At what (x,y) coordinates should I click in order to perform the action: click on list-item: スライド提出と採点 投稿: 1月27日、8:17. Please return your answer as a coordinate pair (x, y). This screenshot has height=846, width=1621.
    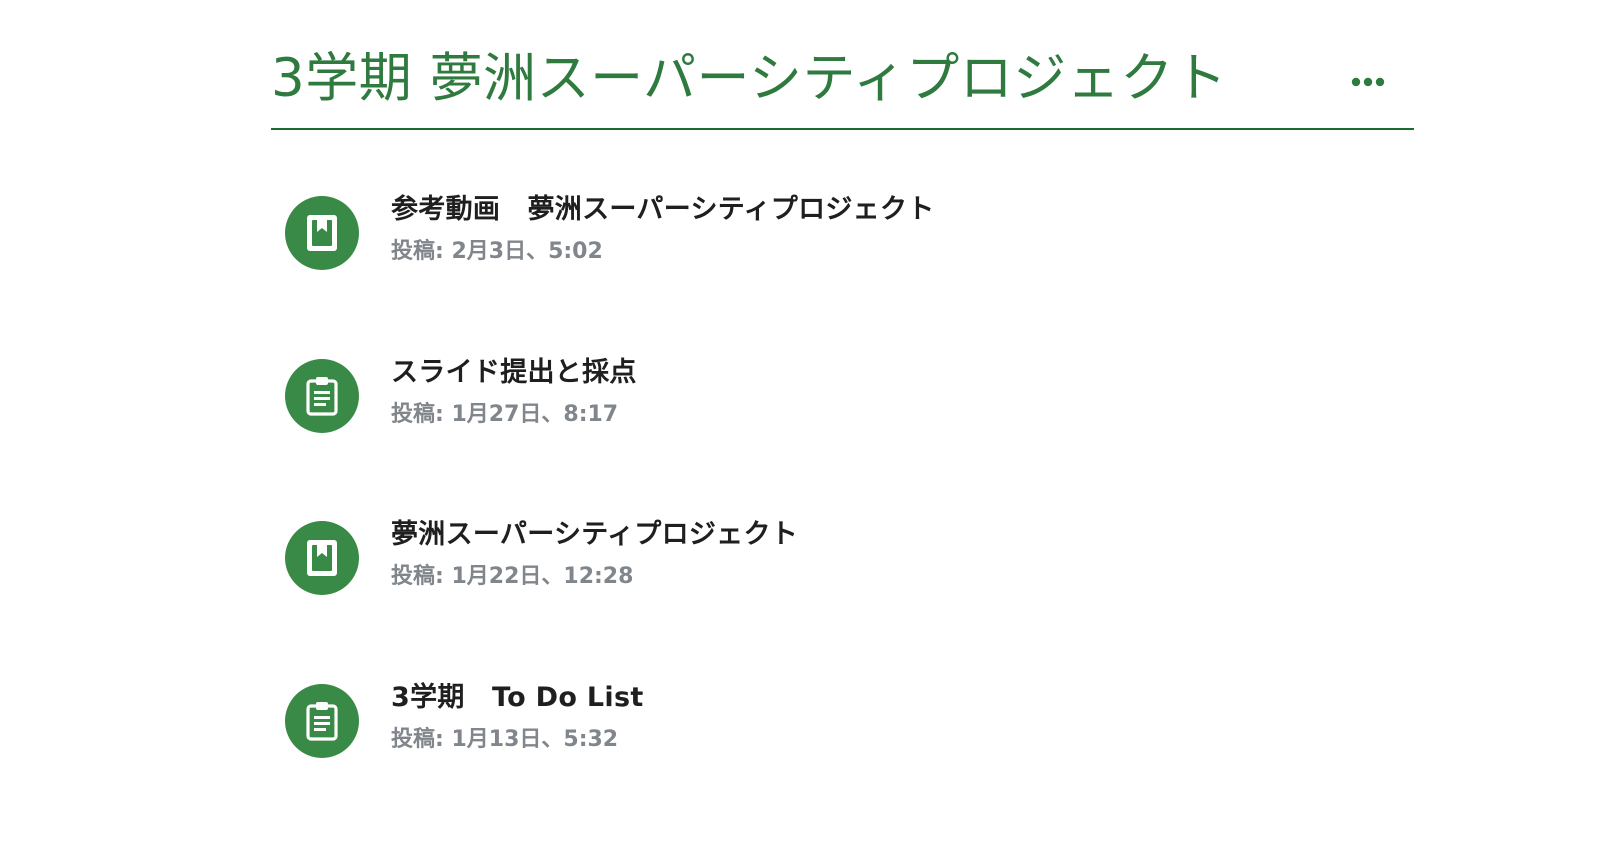
    Looking at the image, I should click on (785, 397).